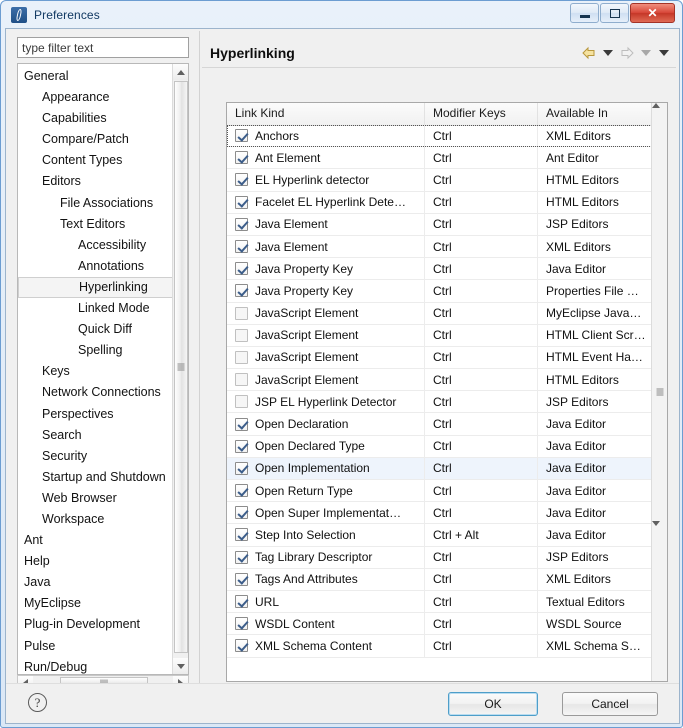 The image size is (683, 728). What do you see at coordinates (180, 72) in the screenshot?
I see `tree-scroll-up-button` at bounding box center [180, 72].